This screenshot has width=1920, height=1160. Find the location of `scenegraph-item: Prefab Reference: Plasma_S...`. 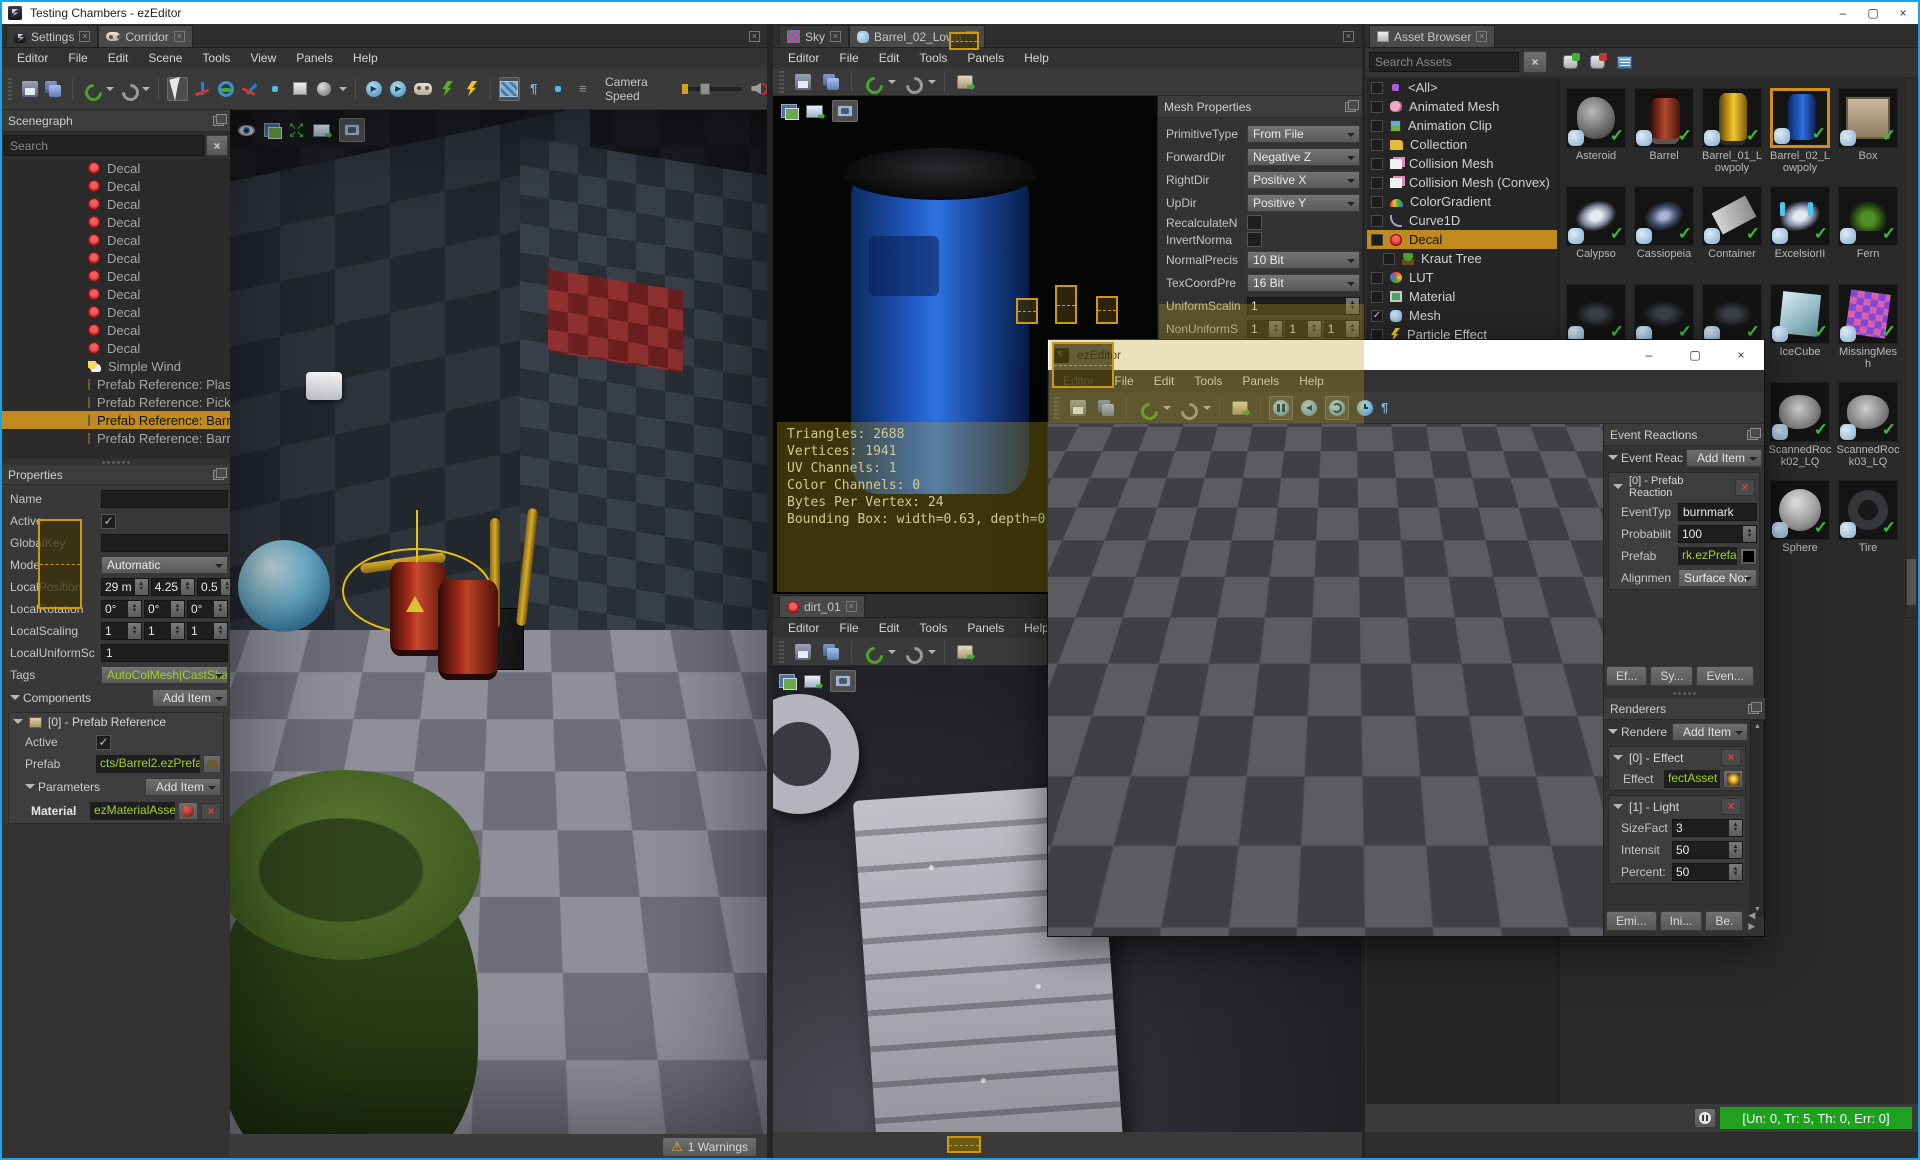

scenegraph-item: Prefab Reference: Plasma_S... is located at coordinates (116, 384).